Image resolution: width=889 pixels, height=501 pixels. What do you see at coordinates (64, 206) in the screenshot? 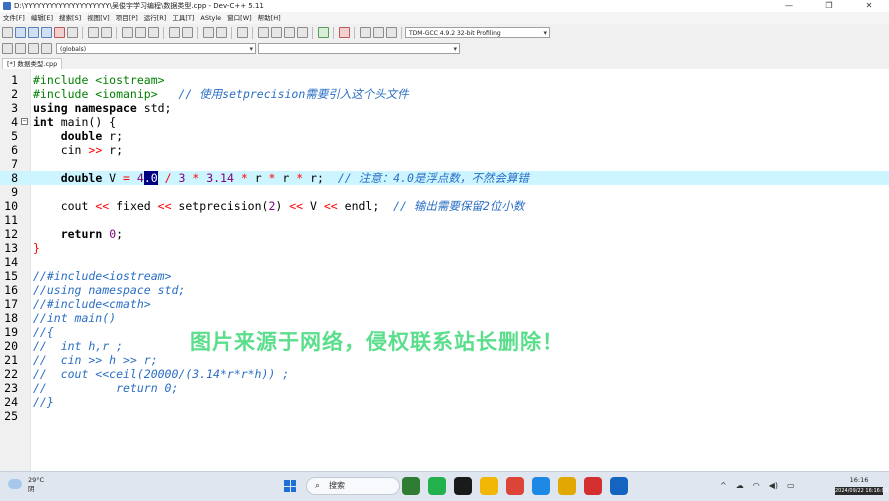
I see `code-token: cout` at bounding box center [64, 206].